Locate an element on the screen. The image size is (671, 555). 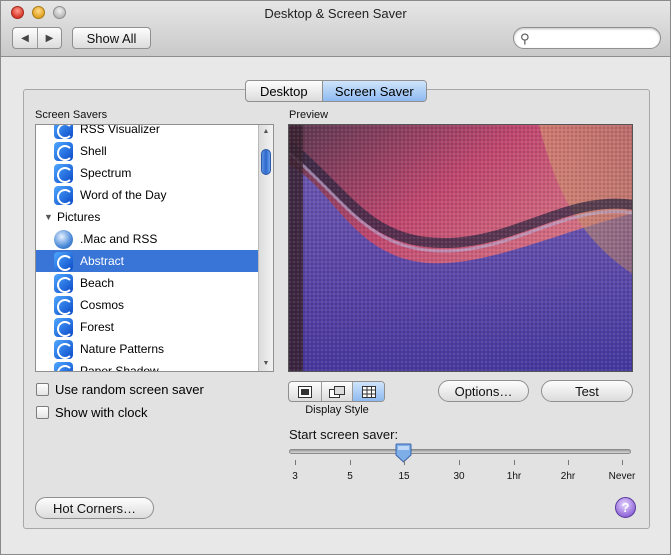
tick-label-15: 15 is located at coordinates (404, 476).